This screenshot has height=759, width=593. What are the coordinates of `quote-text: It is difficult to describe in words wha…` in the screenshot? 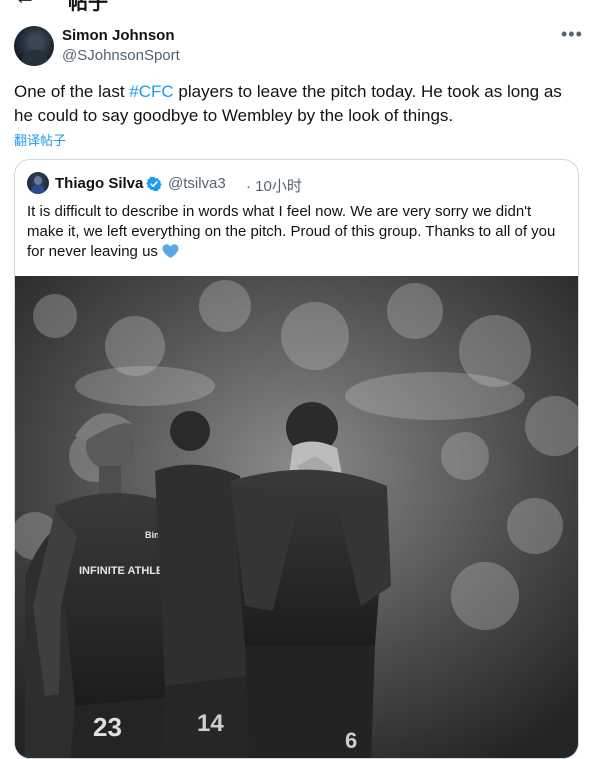 It's located at (297, 232).